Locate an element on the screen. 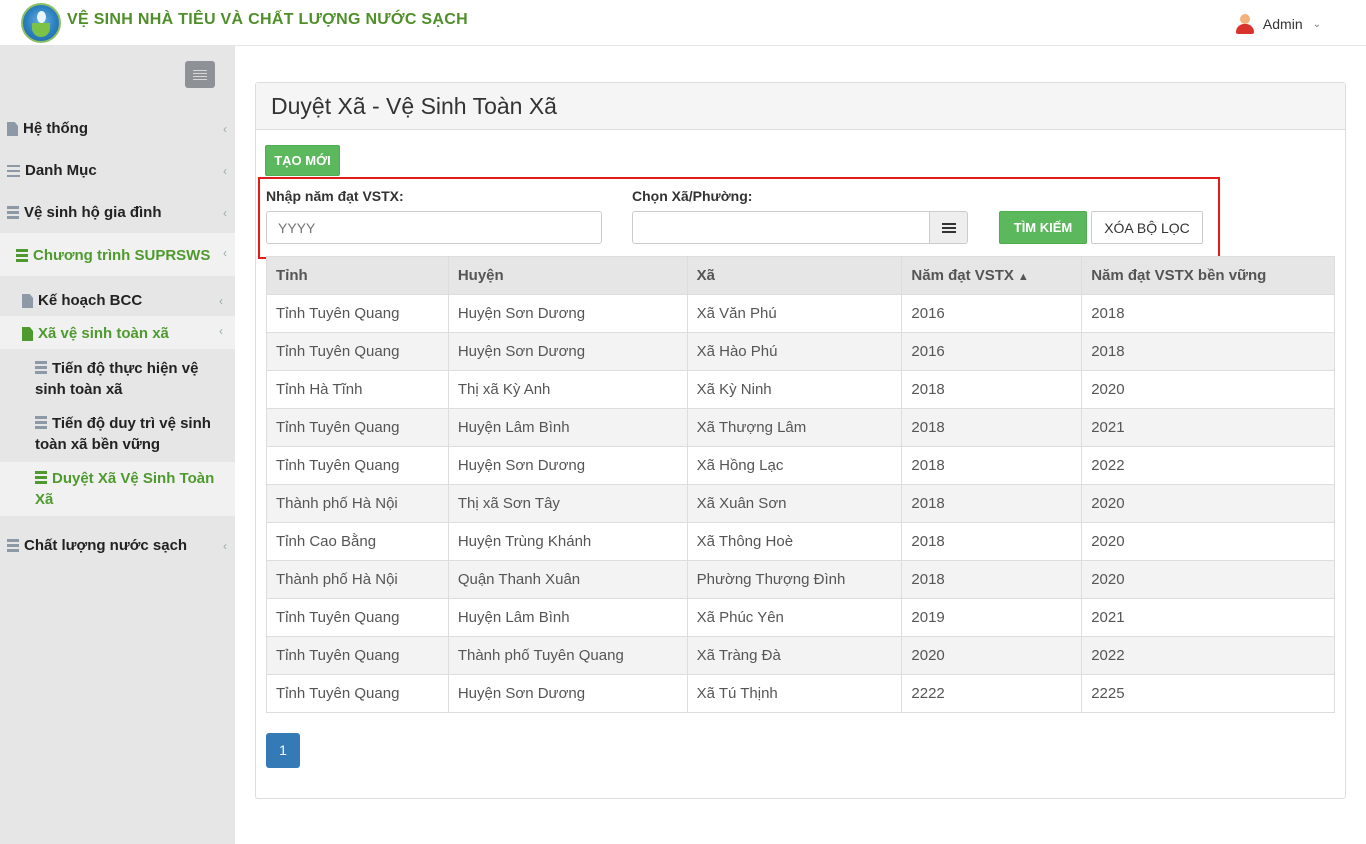 The image size is (1366, 844). sidebar-item-ke-hoach-bcc: Kế hoạch BCC ‹ is located at coordinates (117, 300).